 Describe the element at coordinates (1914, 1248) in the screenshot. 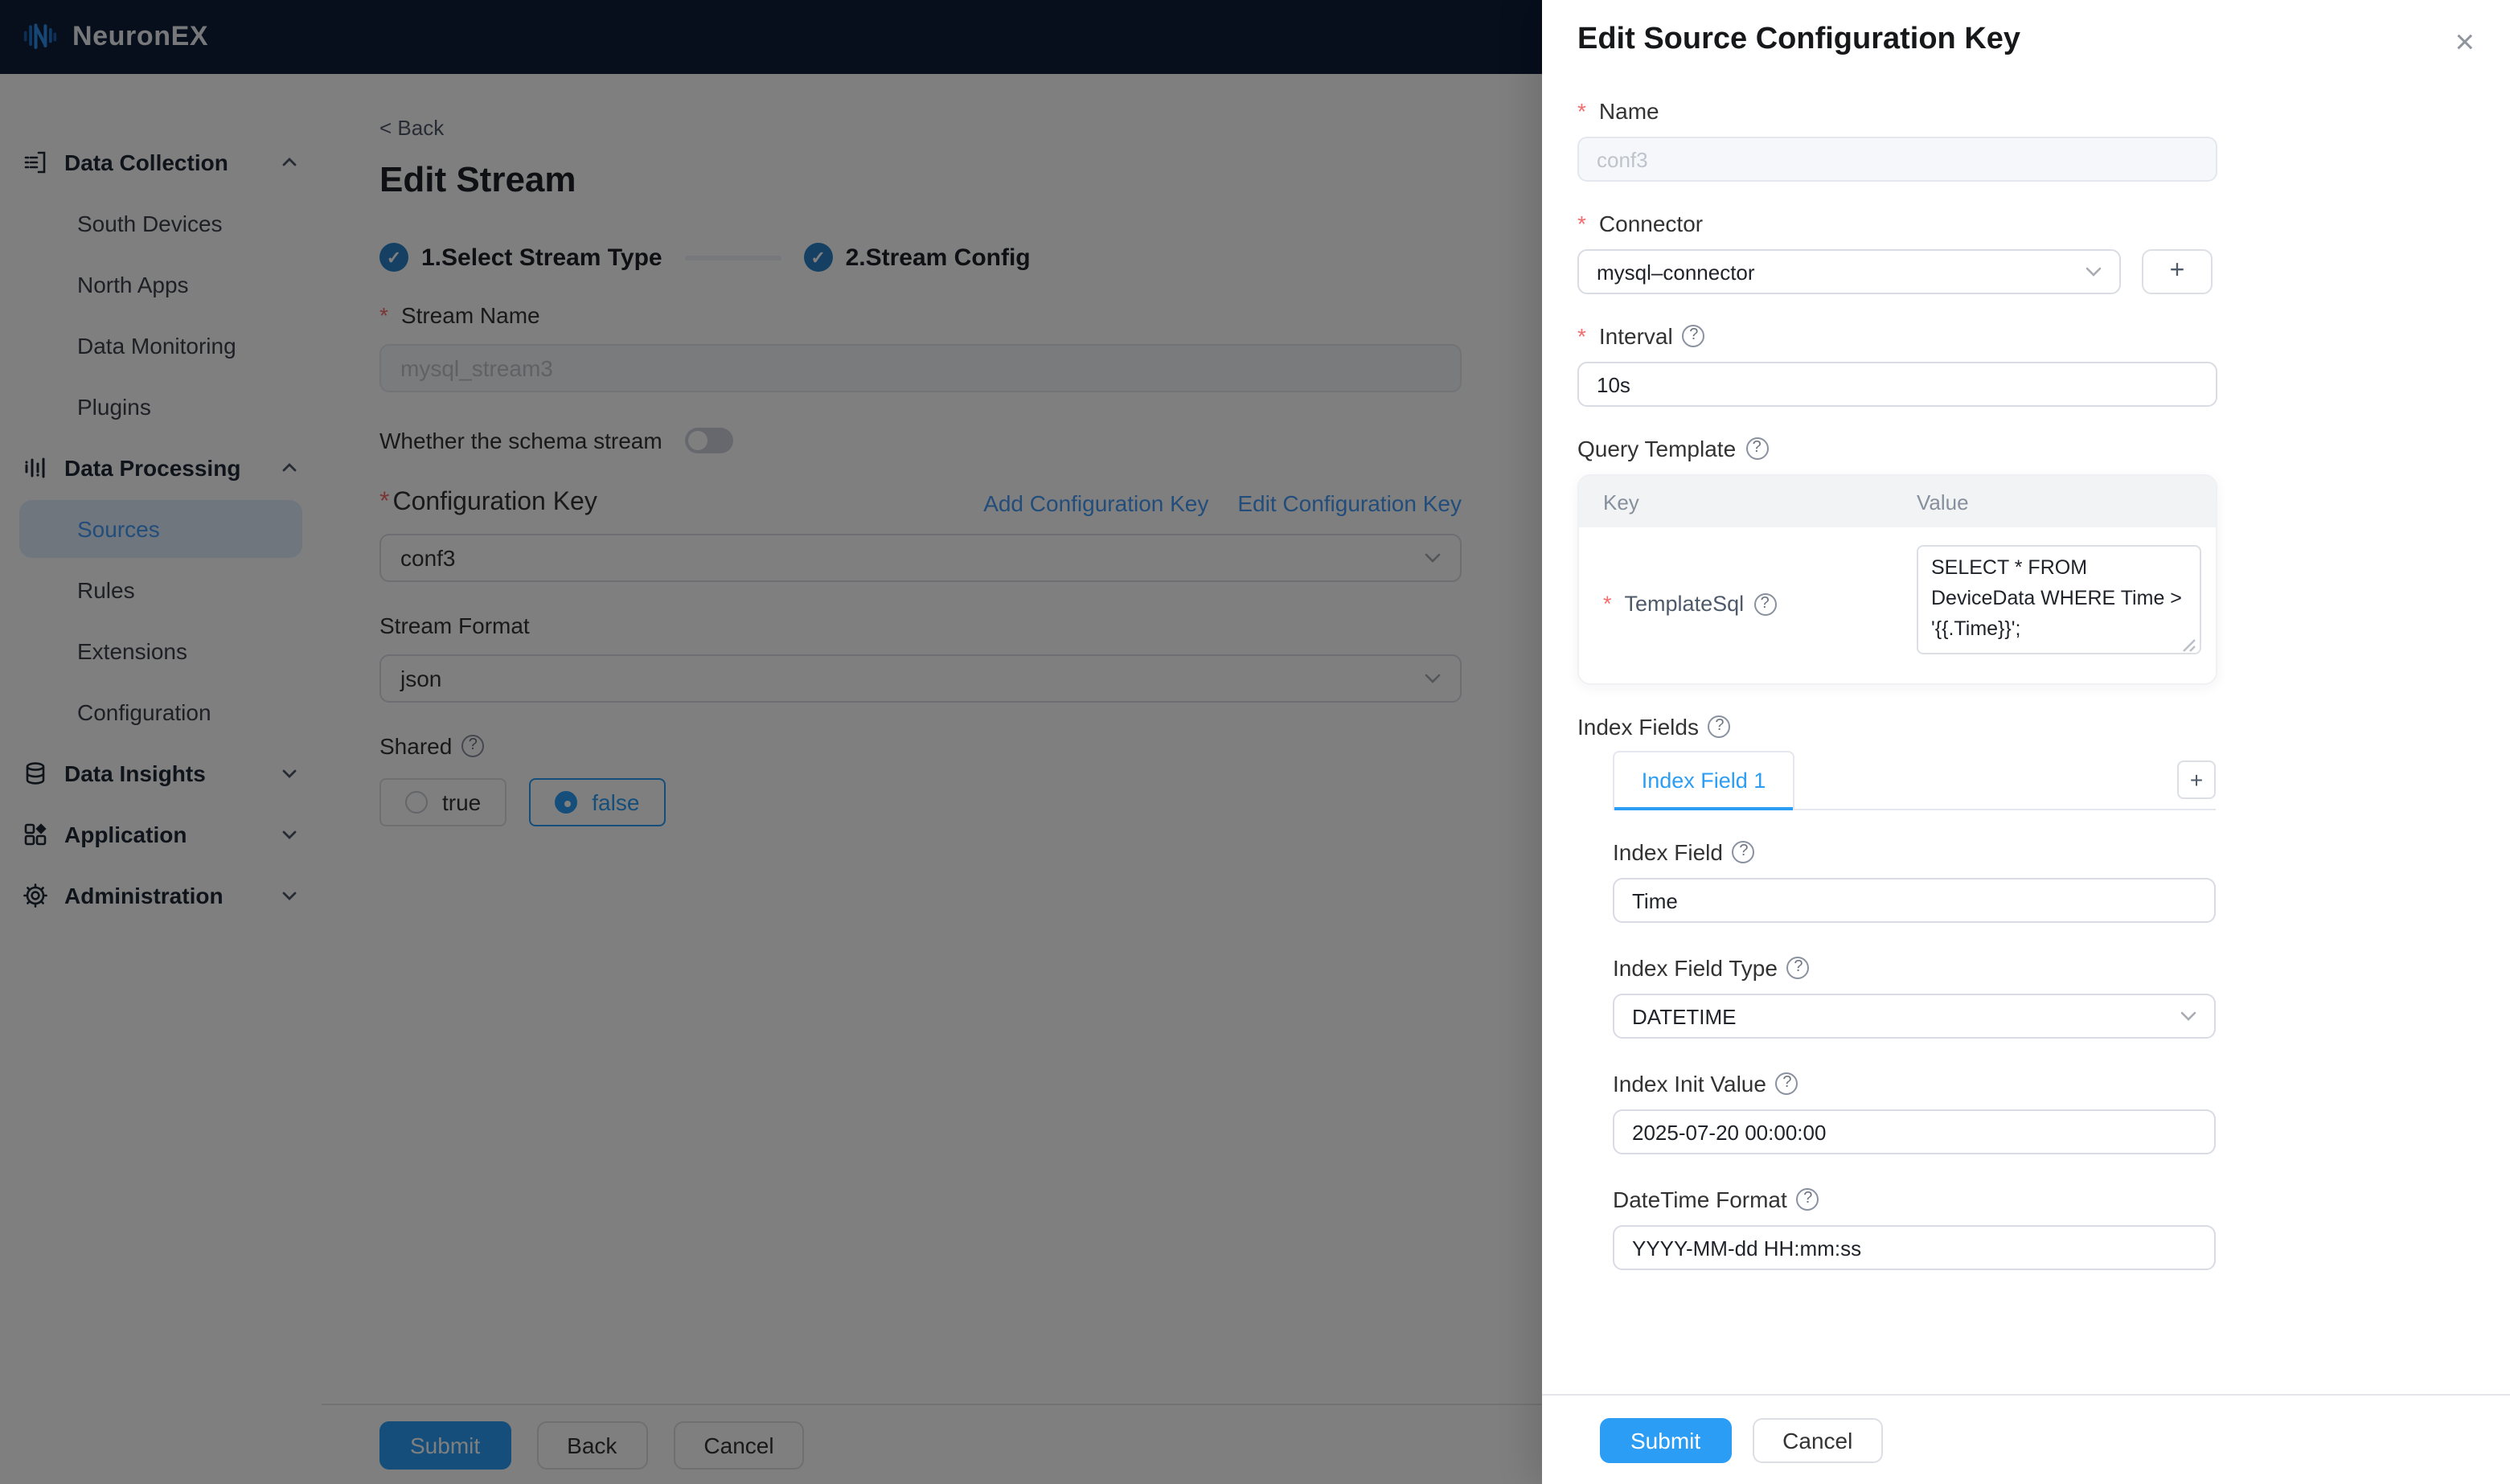

I see `datetime-format-input` at that location.